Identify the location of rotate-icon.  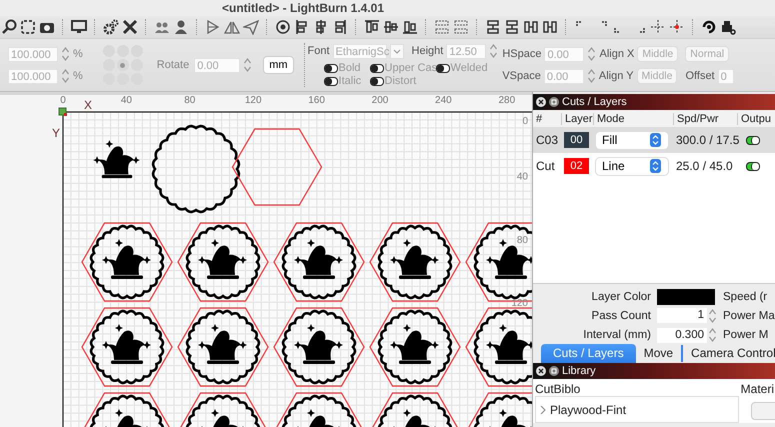
(709, 27).